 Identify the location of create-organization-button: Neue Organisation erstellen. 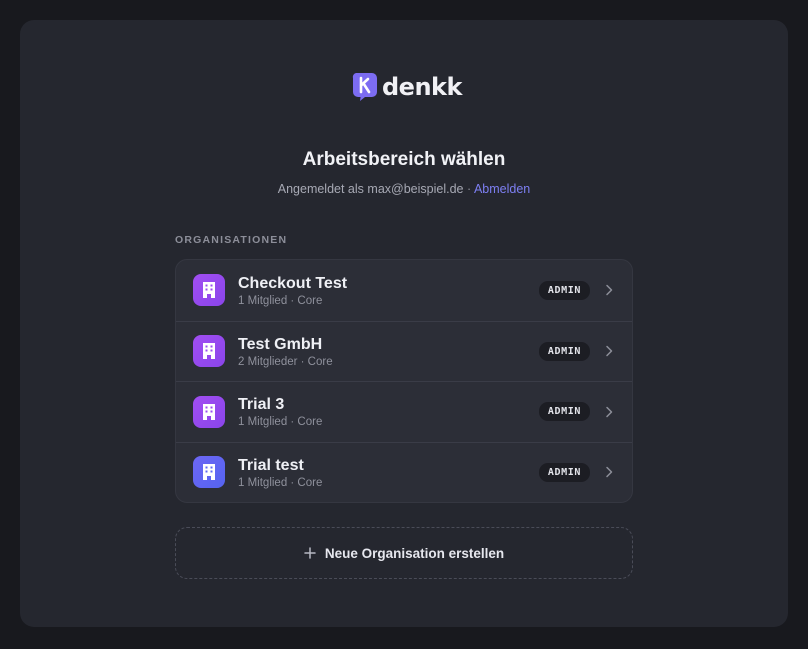
(404, 553).